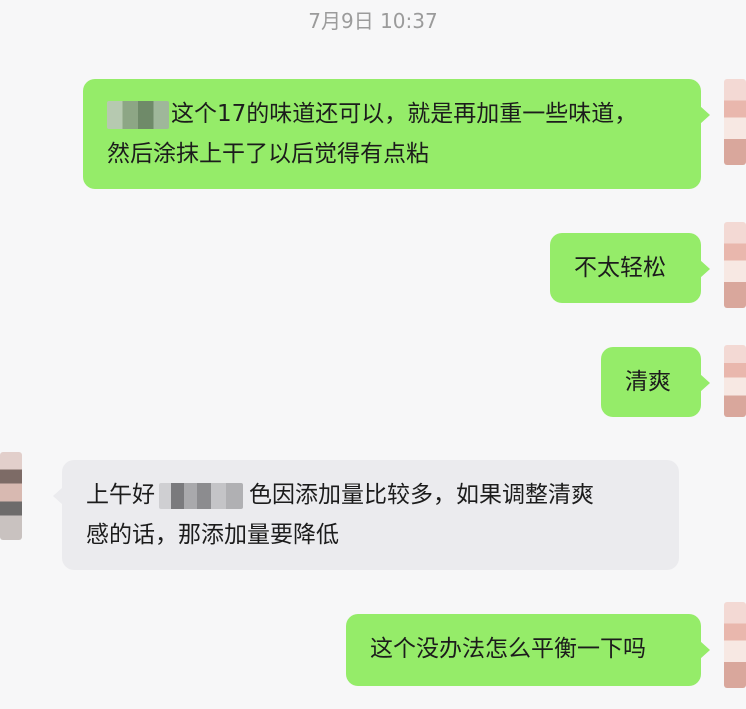 The width and height of the screenshot is (746, 709). What do you see at coordinates (11, 496) in the screenshot?
I see `contact-avatar-icon` at bounding box center [11, 496].